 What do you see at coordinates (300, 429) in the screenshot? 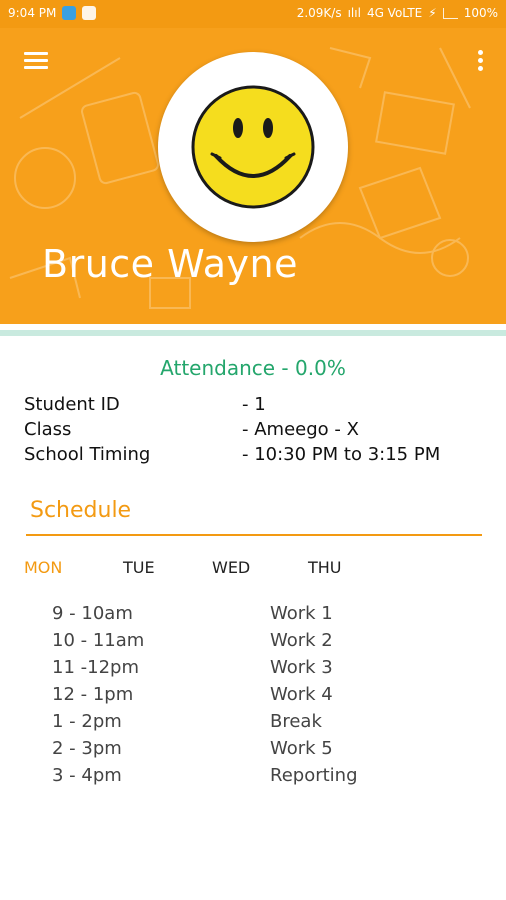
I see `info-value: - Ameego - X` at bounding box center [300, 429].